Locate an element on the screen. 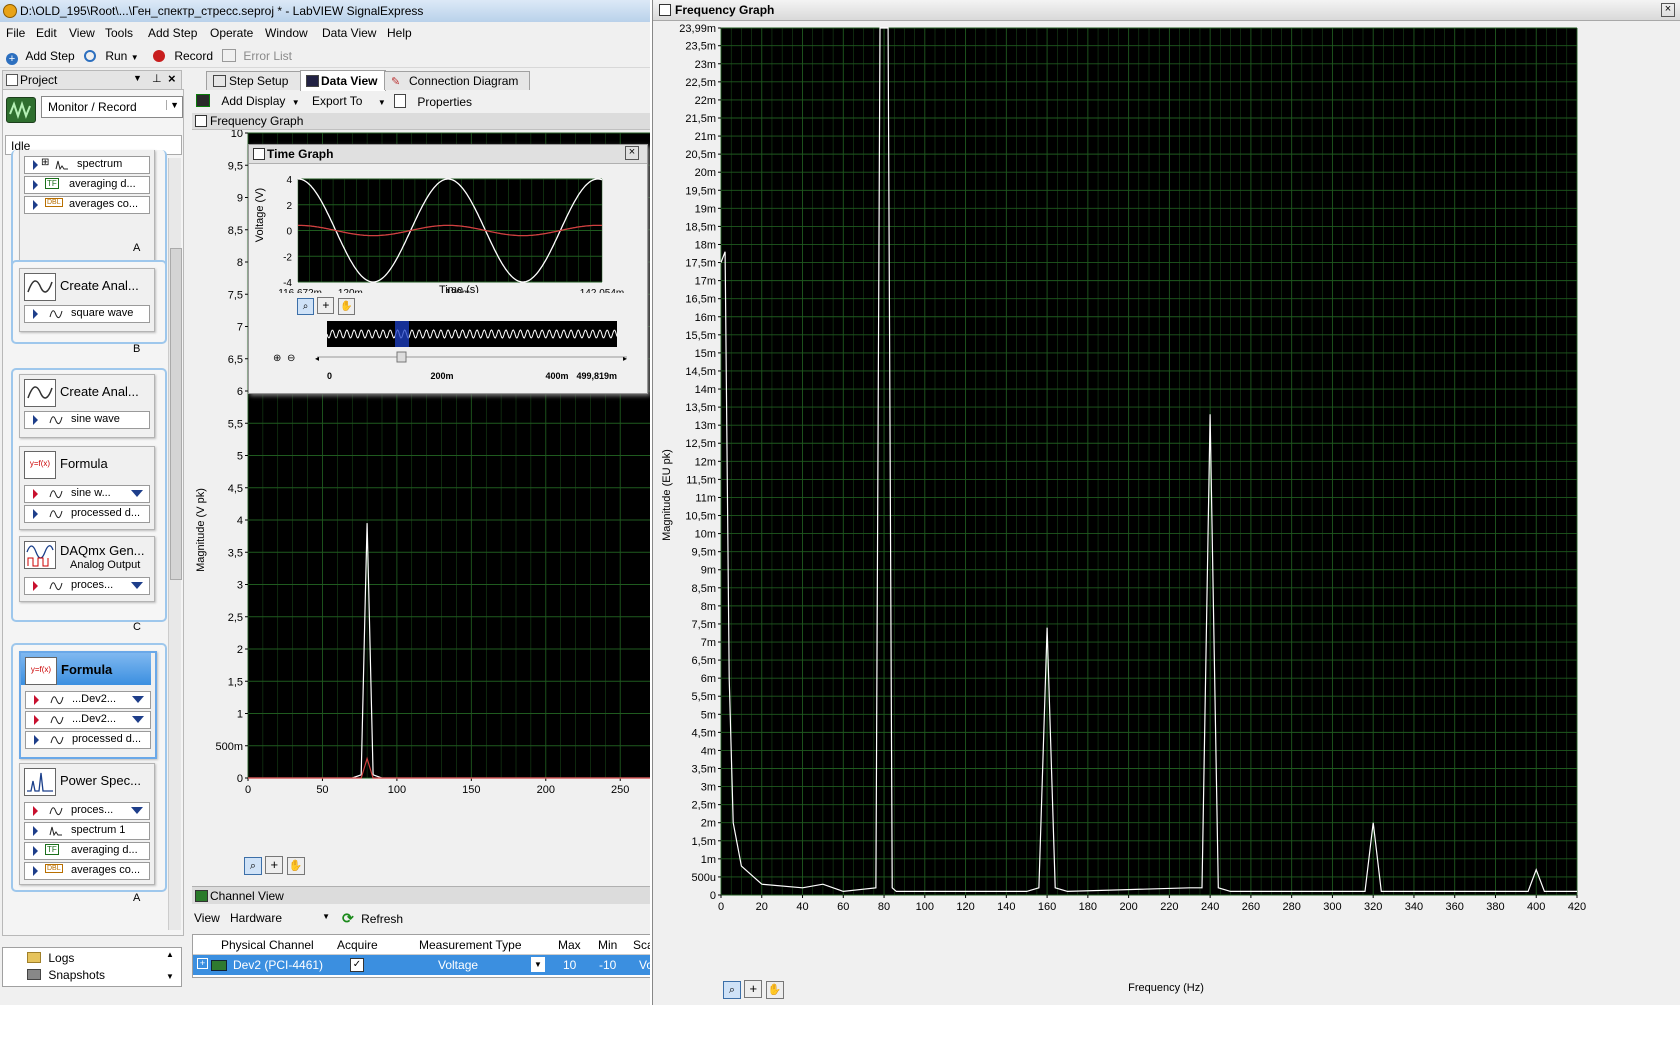 The height and width of the screenshot is (1050, 1680). tab-data-view: Data View is located at coordinates (343, 80).